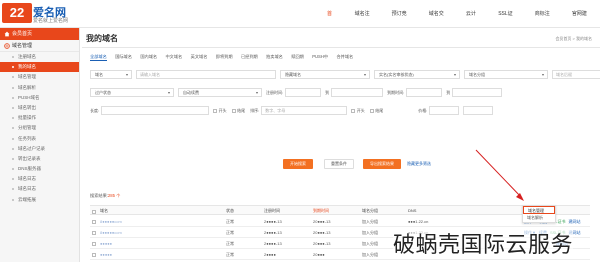 The height and width of the screenshot is (262, 600). I want to click on nav-domain-register: 域名注册, so click(364, 22).